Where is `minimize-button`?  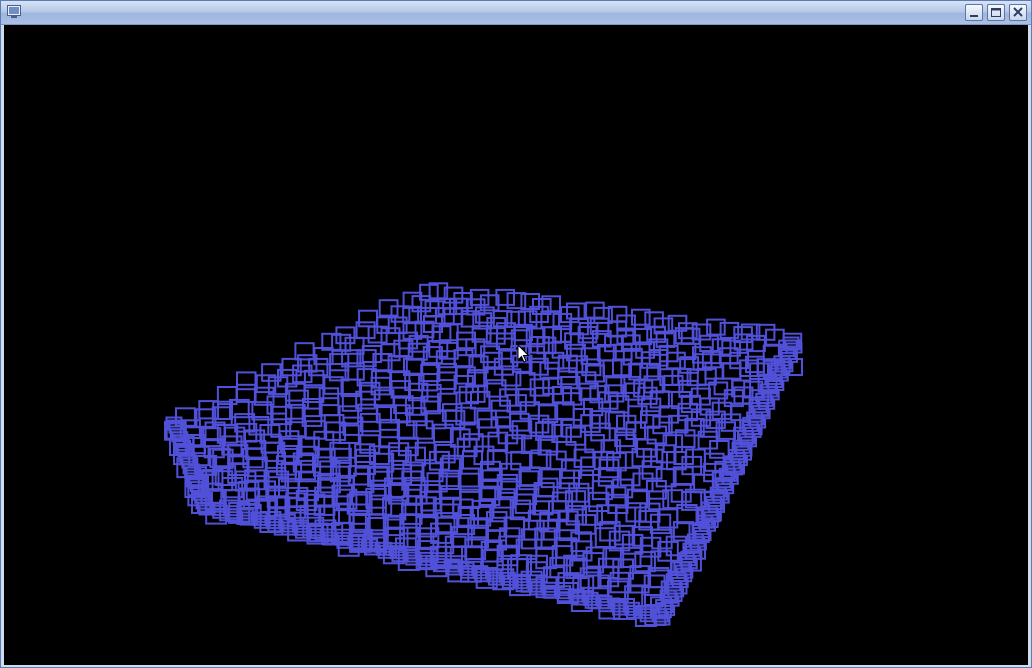
minimize-button is located at coordinates (974, 12).